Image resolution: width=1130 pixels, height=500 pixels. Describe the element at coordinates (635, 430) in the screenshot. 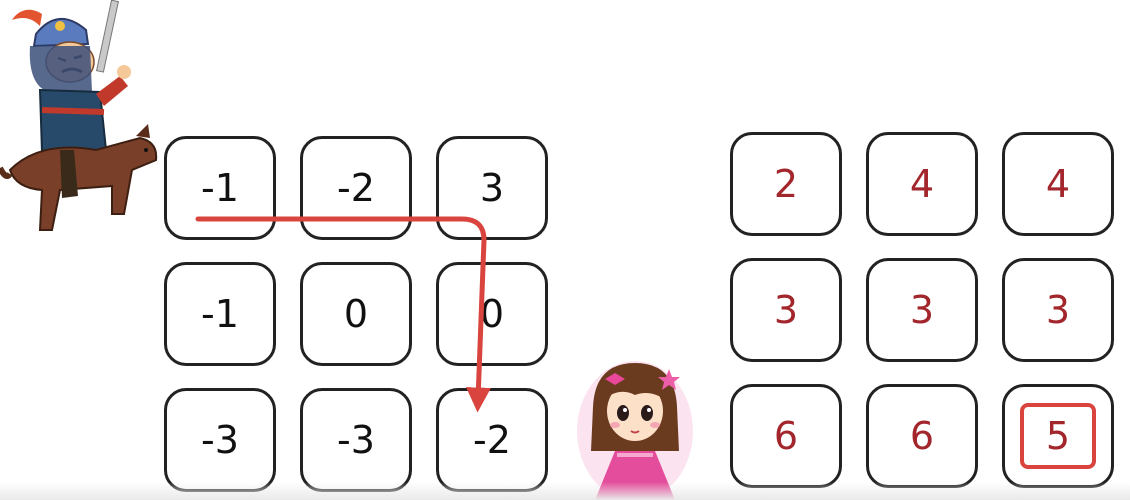

I see `princess-illustration` at that location.